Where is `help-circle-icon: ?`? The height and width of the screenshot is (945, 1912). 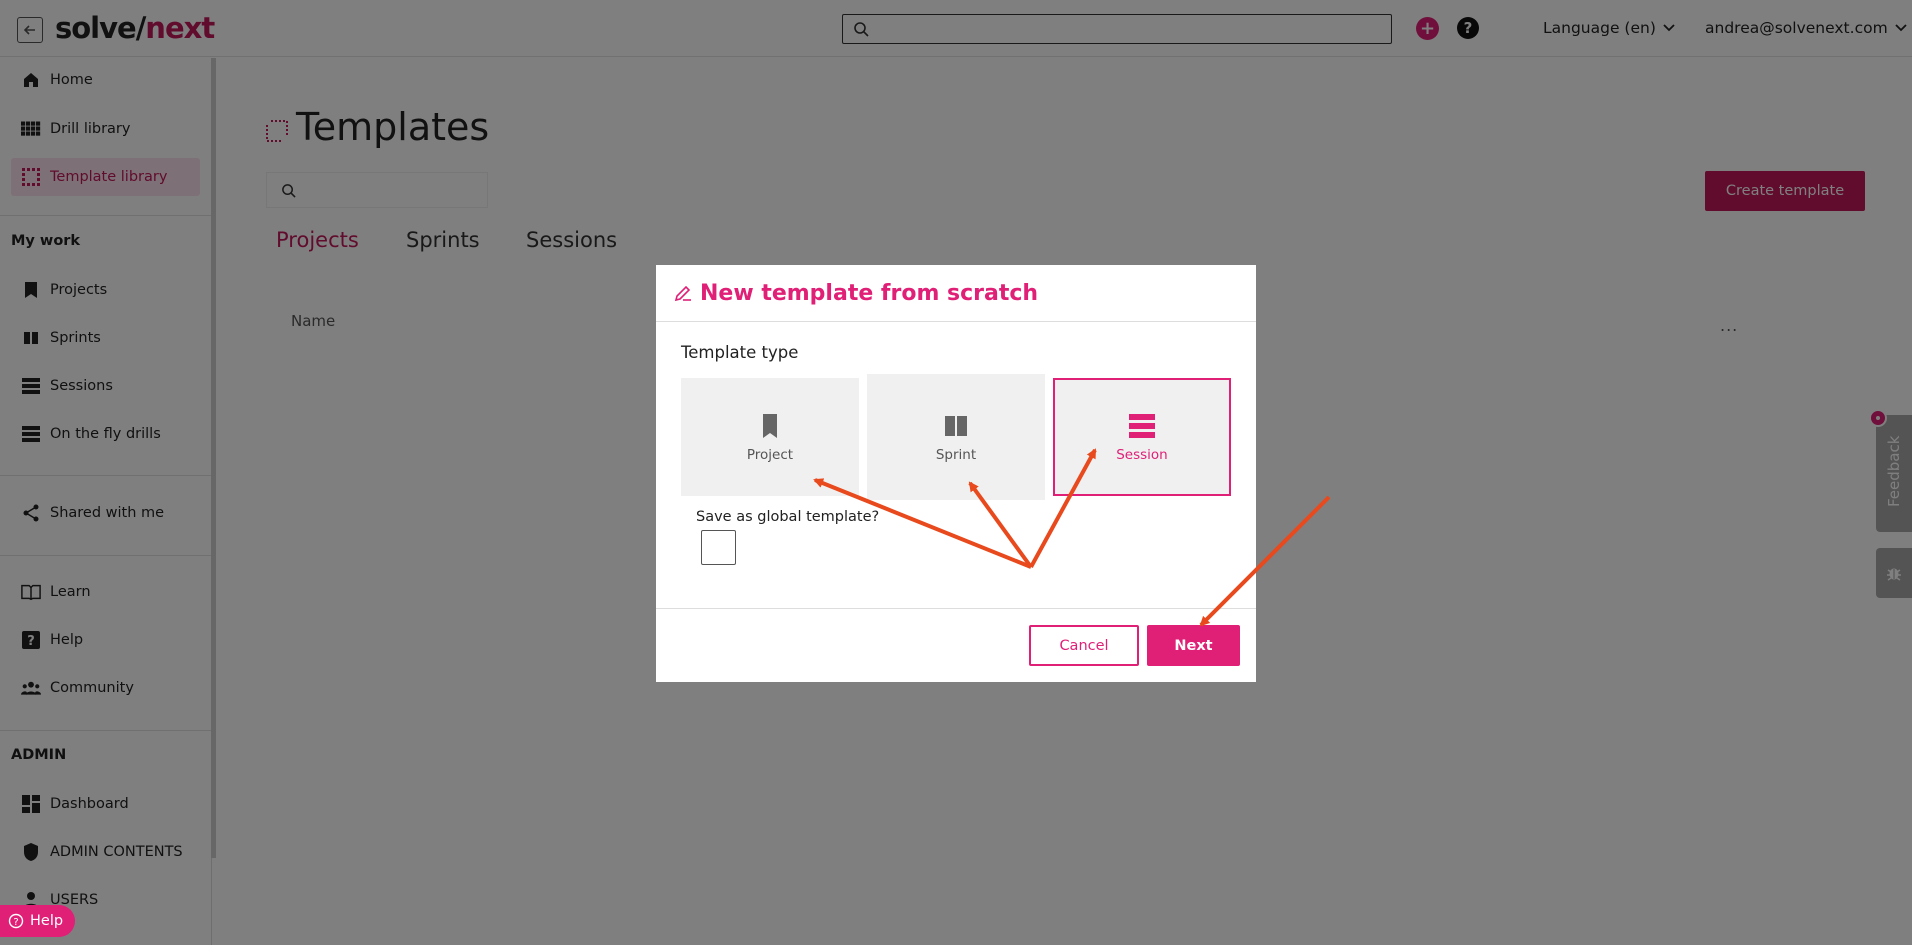
help-circle-icon: ? is located at coordinates (16, 921).